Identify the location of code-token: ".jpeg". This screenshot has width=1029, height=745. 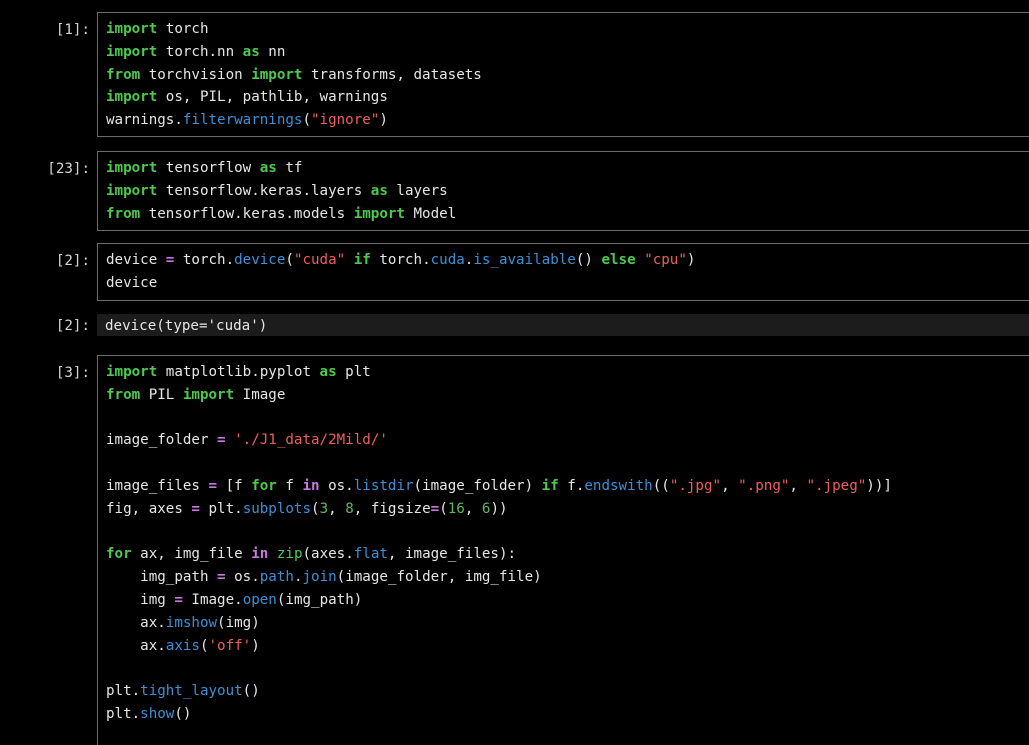
(836, 485).